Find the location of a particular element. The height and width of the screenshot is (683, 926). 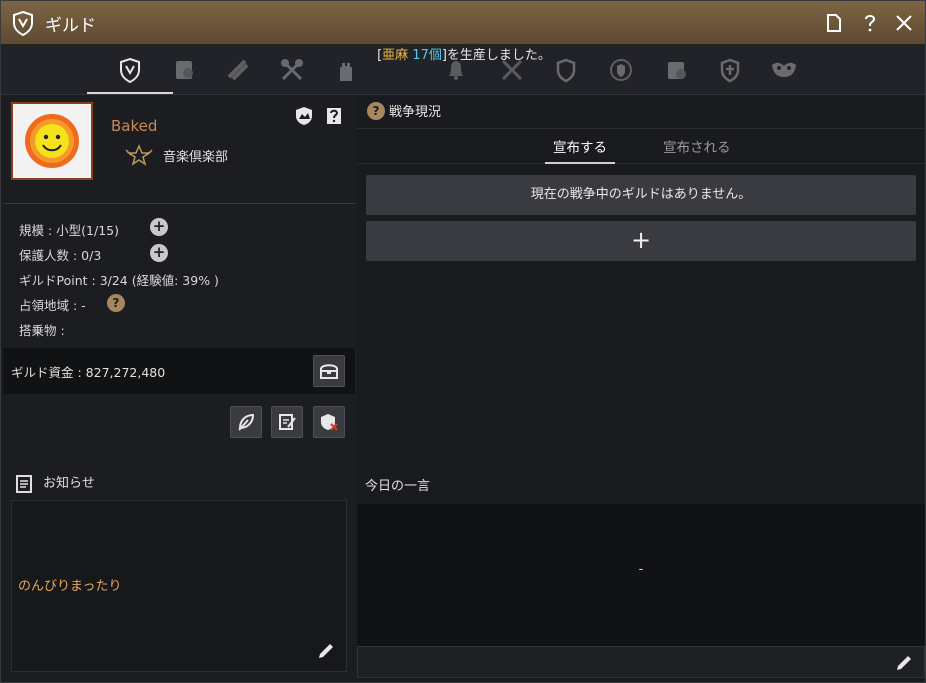

daily-message-box: - is located at coordinates (641, 575).